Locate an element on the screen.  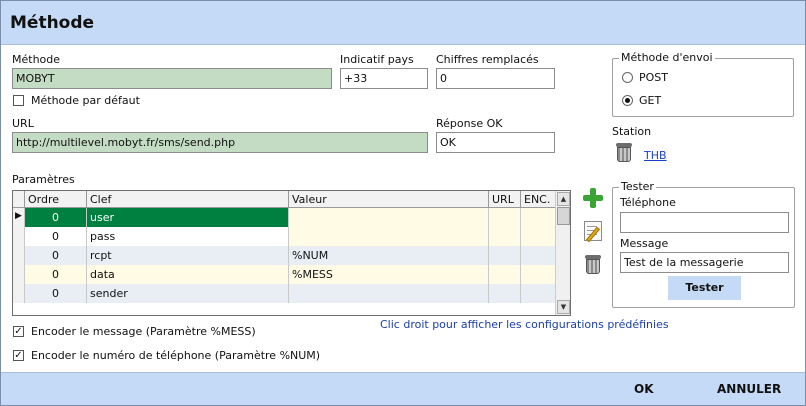
station-link: THB is located at coordinates (655, 155).